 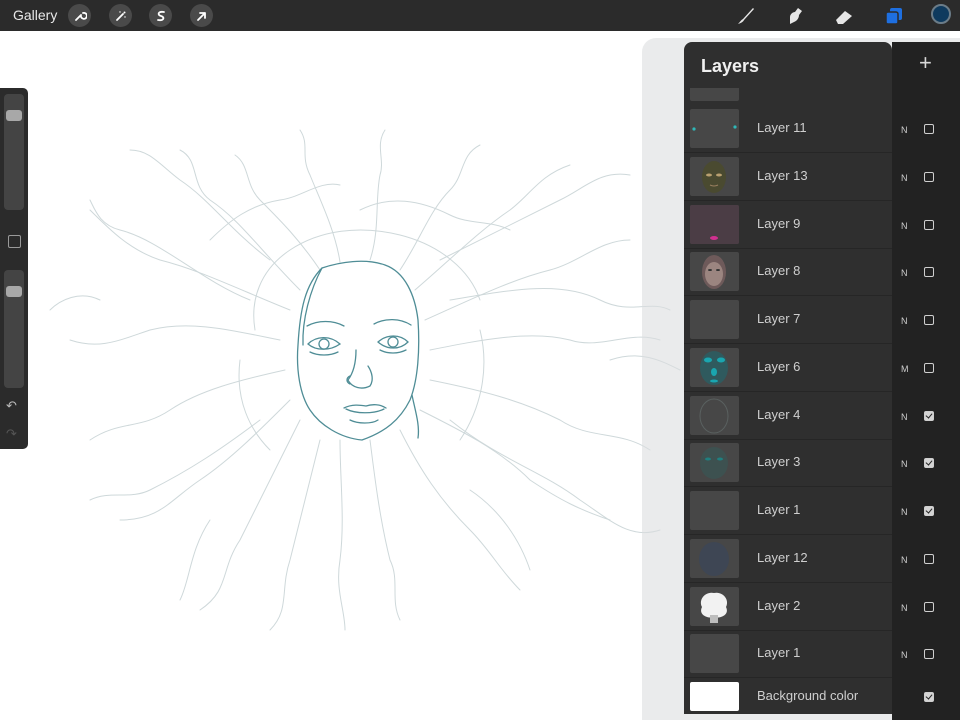 I want to click on layer-row: Layer 3, so click(x=788, y=463).